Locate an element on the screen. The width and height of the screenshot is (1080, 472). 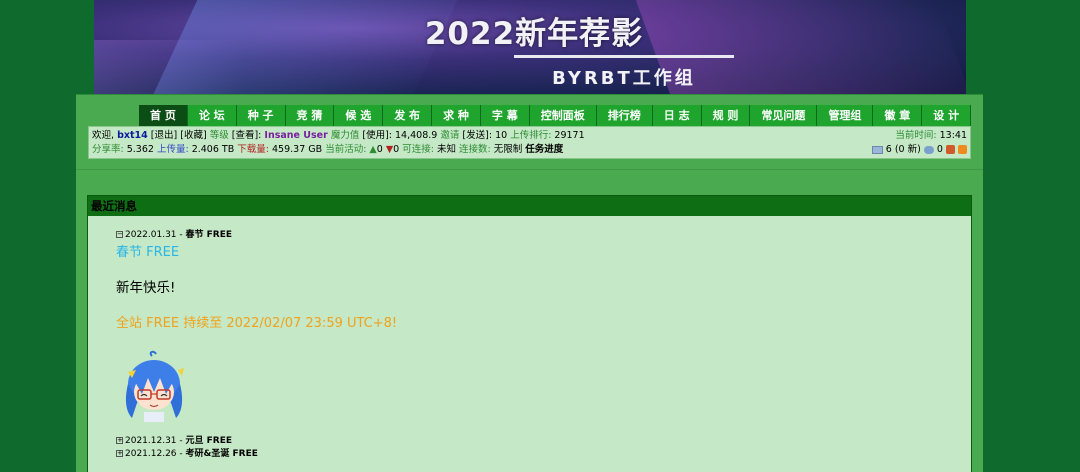
current-time-label: 当前时间: is located at coordinates (916, 135).